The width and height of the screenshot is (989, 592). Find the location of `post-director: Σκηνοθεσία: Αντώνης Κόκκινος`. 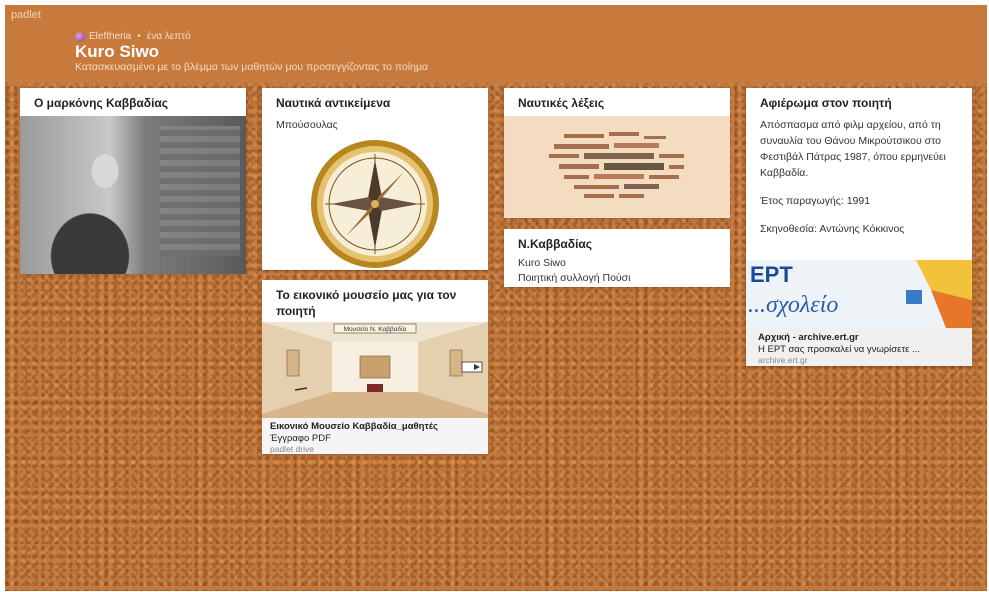

post-director: Σκηνοθεσία: Αντώνης Κόκκινος is located at coordinates (832, 229).